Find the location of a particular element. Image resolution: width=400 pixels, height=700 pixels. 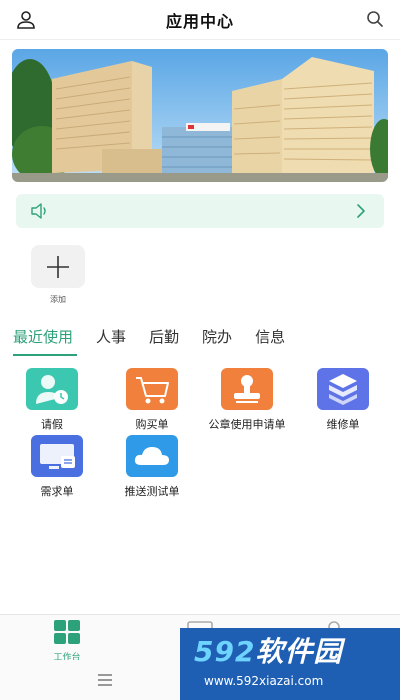

search-icon is located at coordinates (375, 19).